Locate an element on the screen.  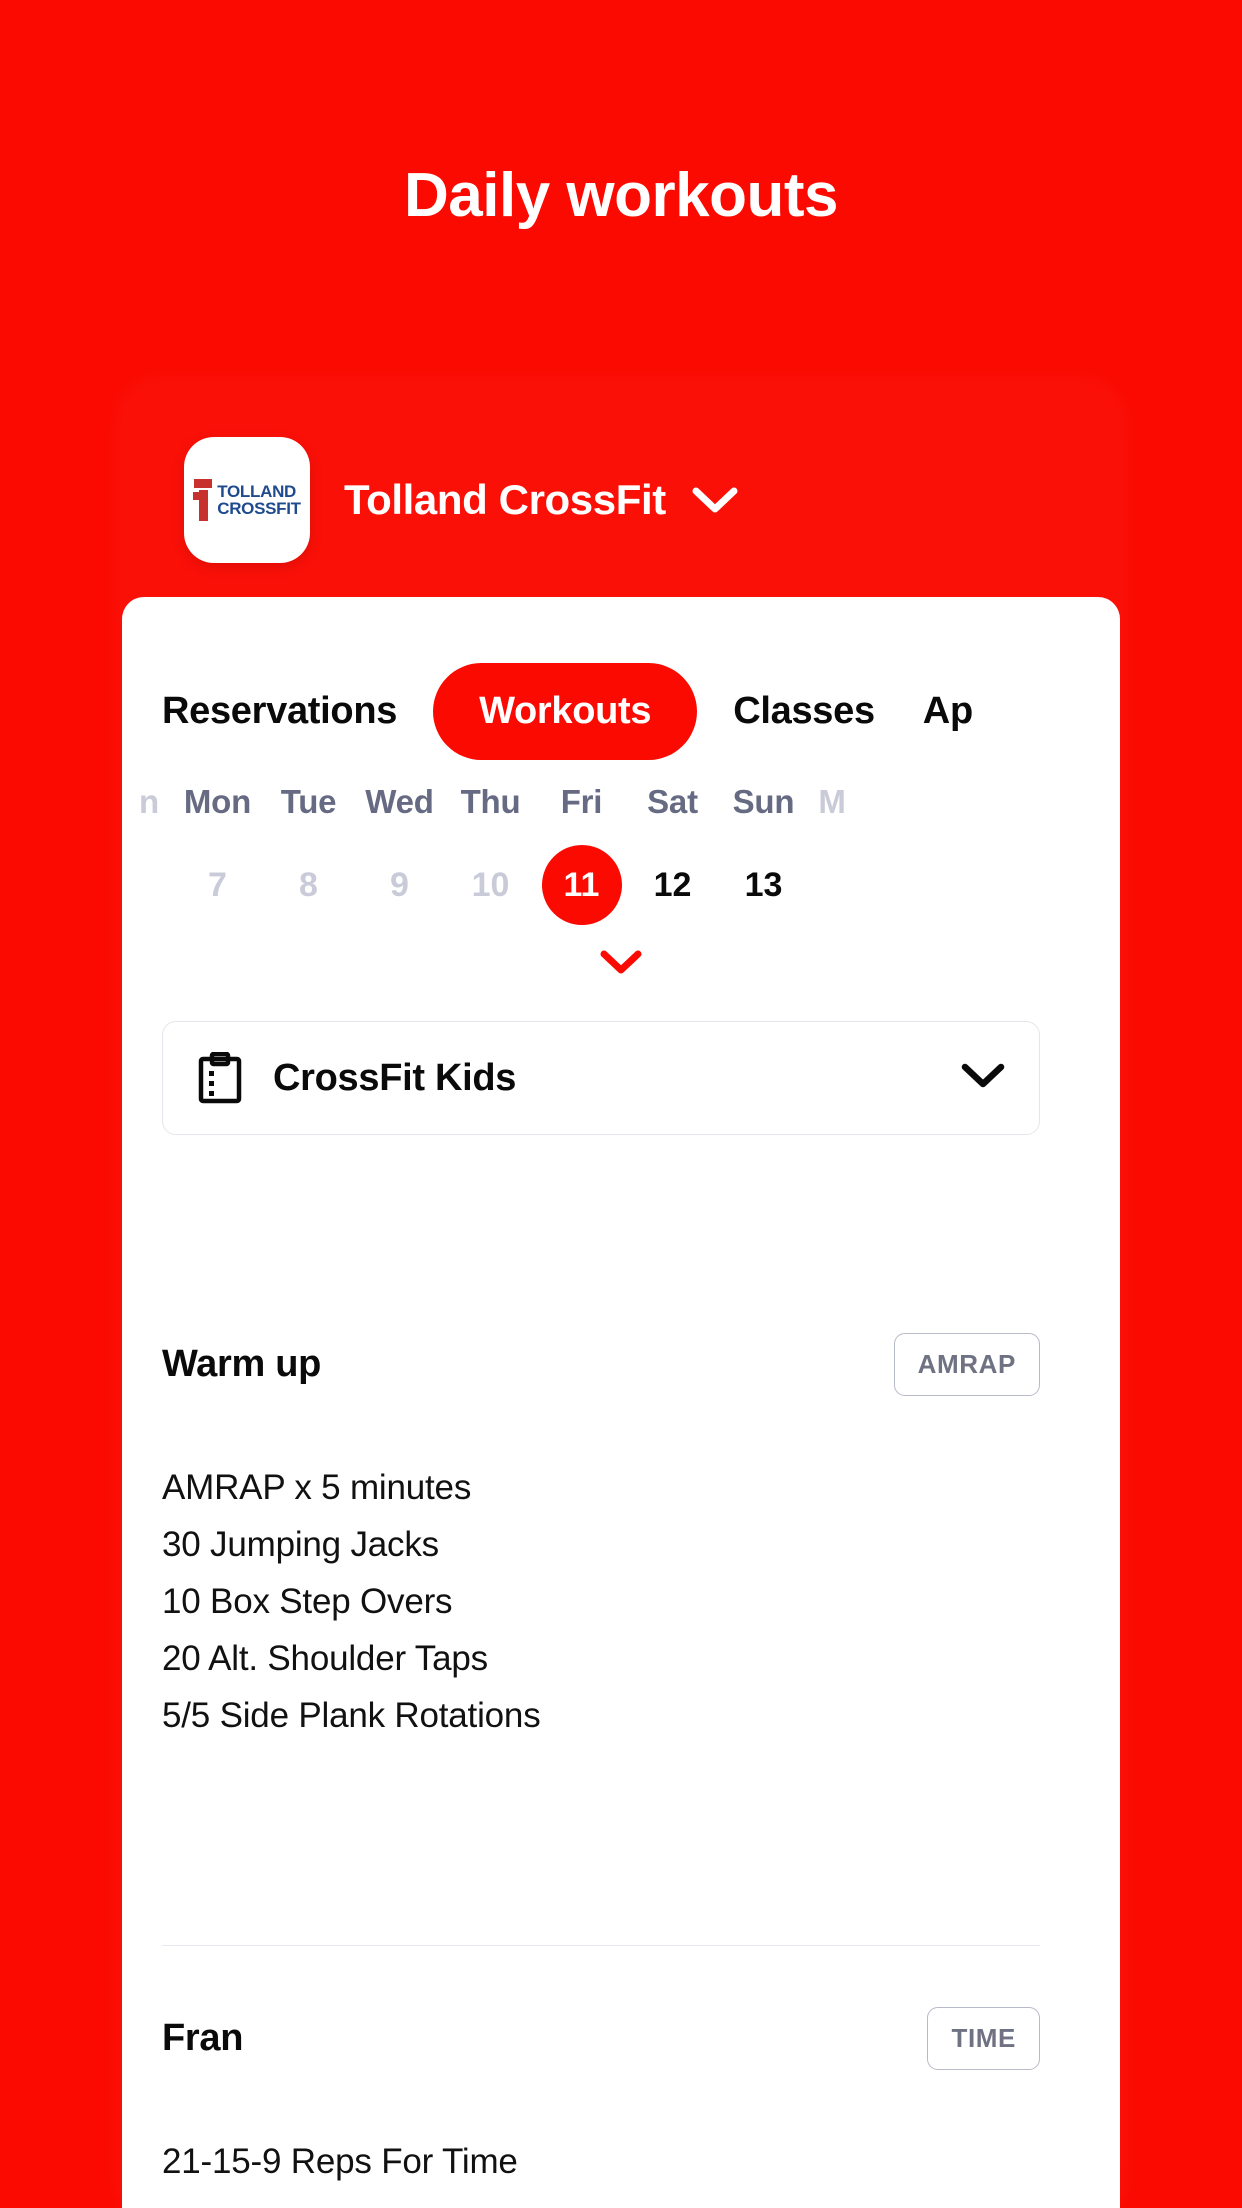
day-cell-mon: Mon 7 is located at coordinates (217, 855).